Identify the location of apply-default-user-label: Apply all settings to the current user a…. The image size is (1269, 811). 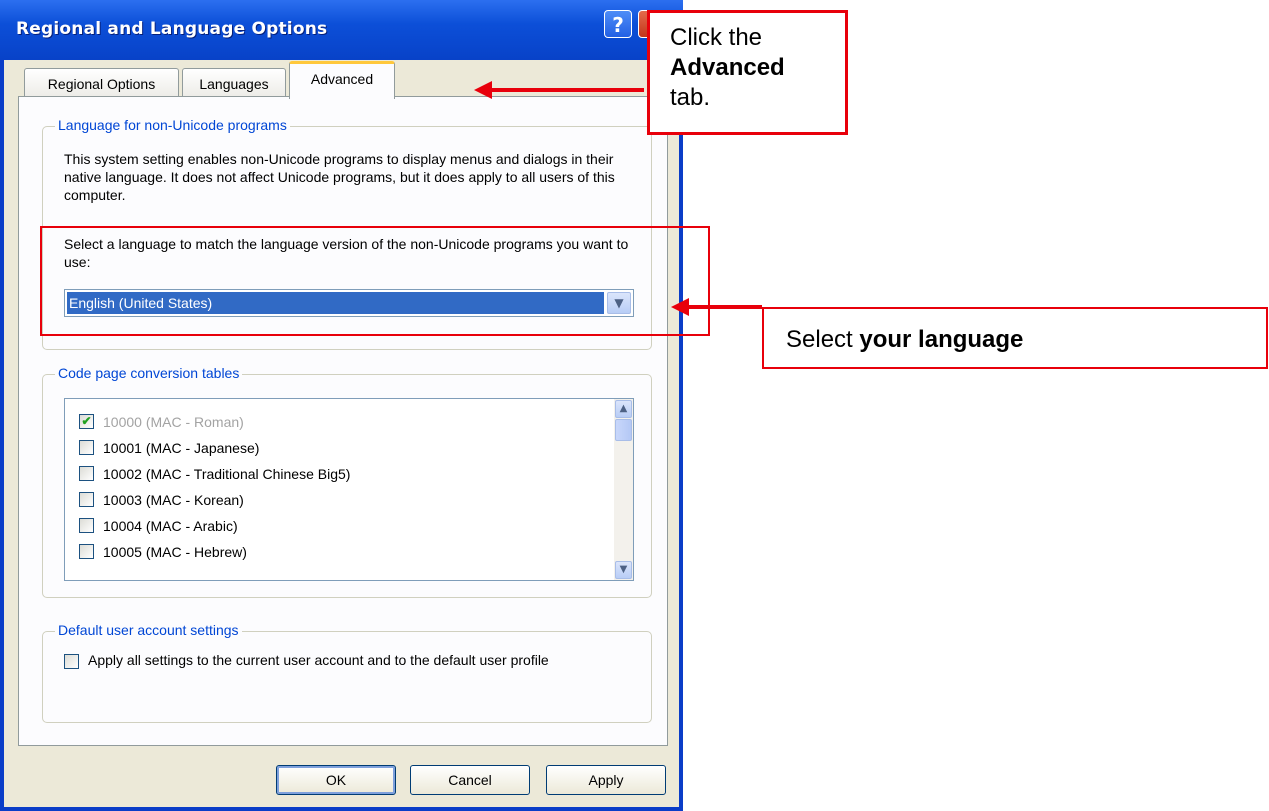
(318, 660).